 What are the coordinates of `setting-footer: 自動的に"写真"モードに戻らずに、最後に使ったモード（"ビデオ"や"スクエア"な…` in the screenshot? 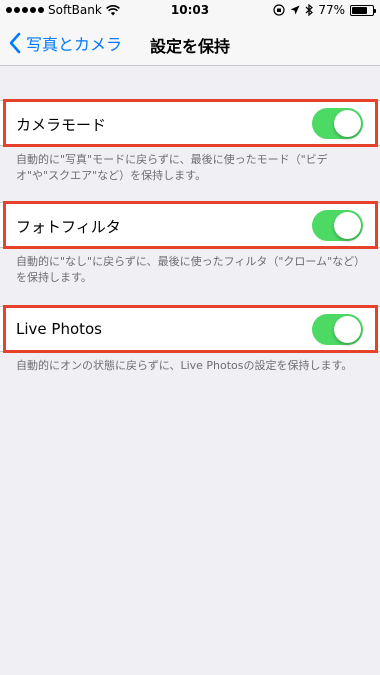 It's located at (172, 167).